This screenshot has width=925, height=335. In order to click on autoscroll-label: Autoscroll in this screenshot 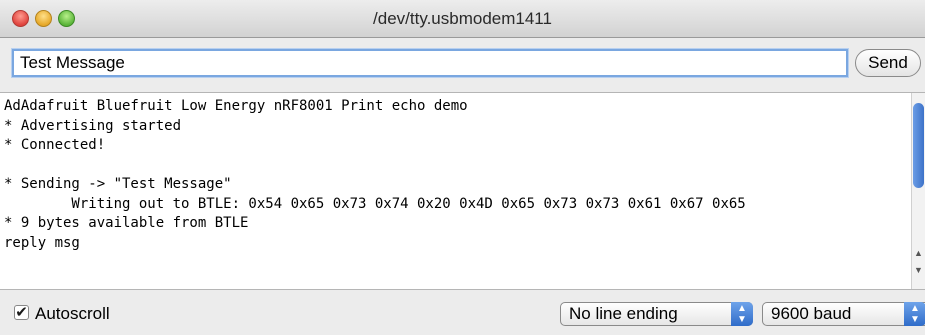, I will do `click(72, 313)`.